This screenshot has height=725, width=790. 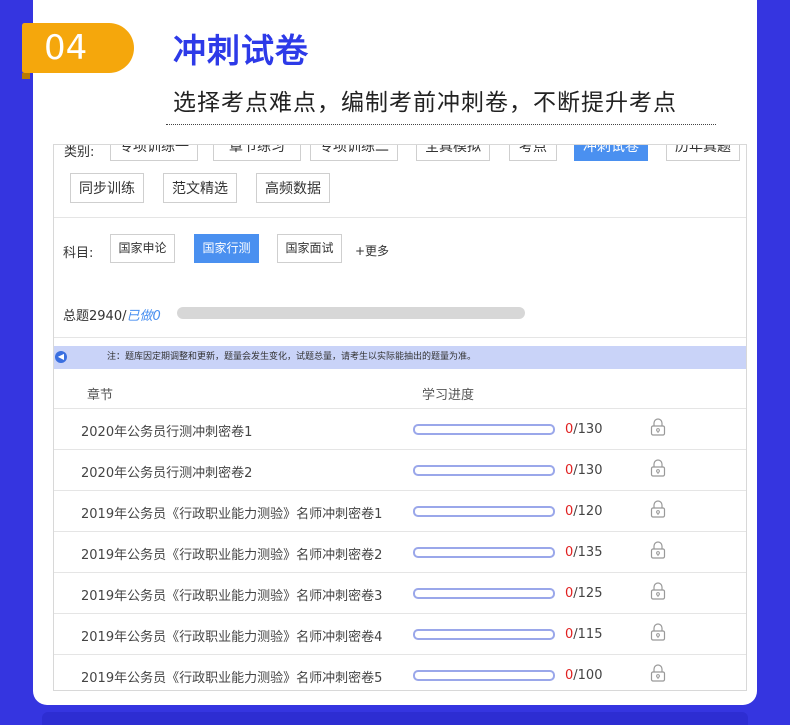 I want to click on subject-item-interview: 国家面试, so click(x=309, y=248).